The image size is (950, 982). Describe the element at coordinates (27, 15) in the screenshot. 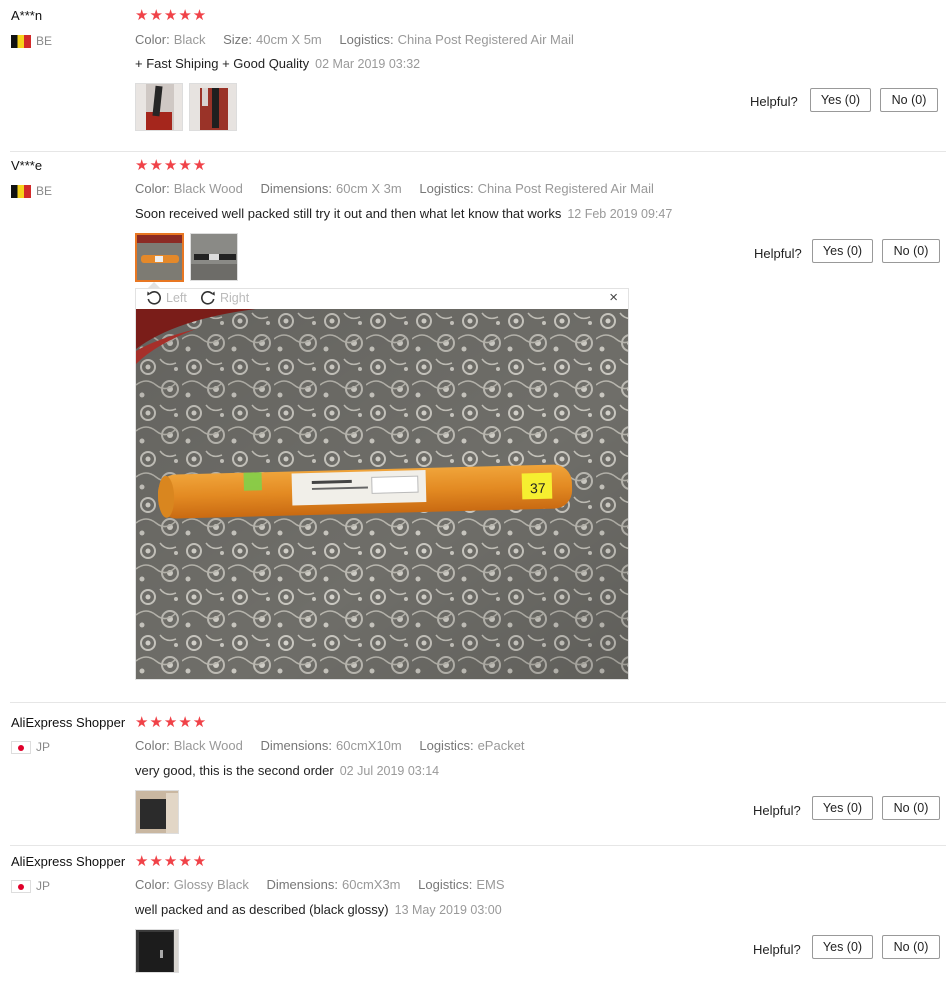

I see `reviewer-name: A***n` at that location.